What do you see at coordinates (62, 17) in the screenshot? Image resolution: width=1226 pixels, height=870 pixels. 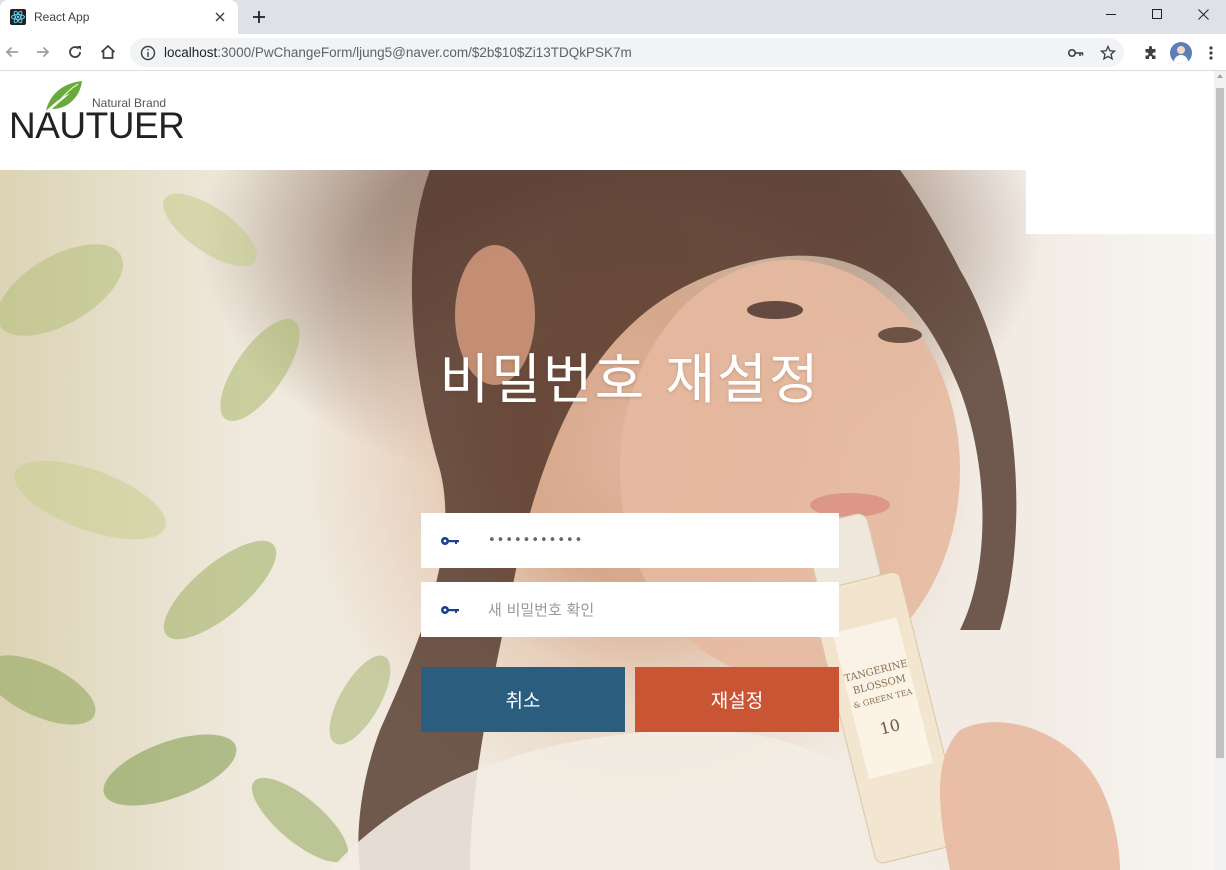 I see `tab-title: React App` at bounding box center [62, 17].